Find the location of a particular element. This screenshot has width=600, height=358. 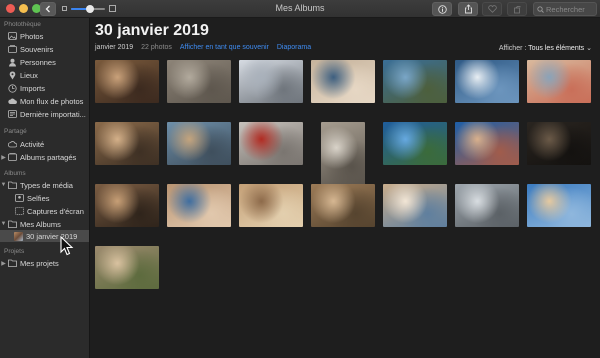

sidebar-item-label: Mon flux de photos is located at coordinates (52, 101).